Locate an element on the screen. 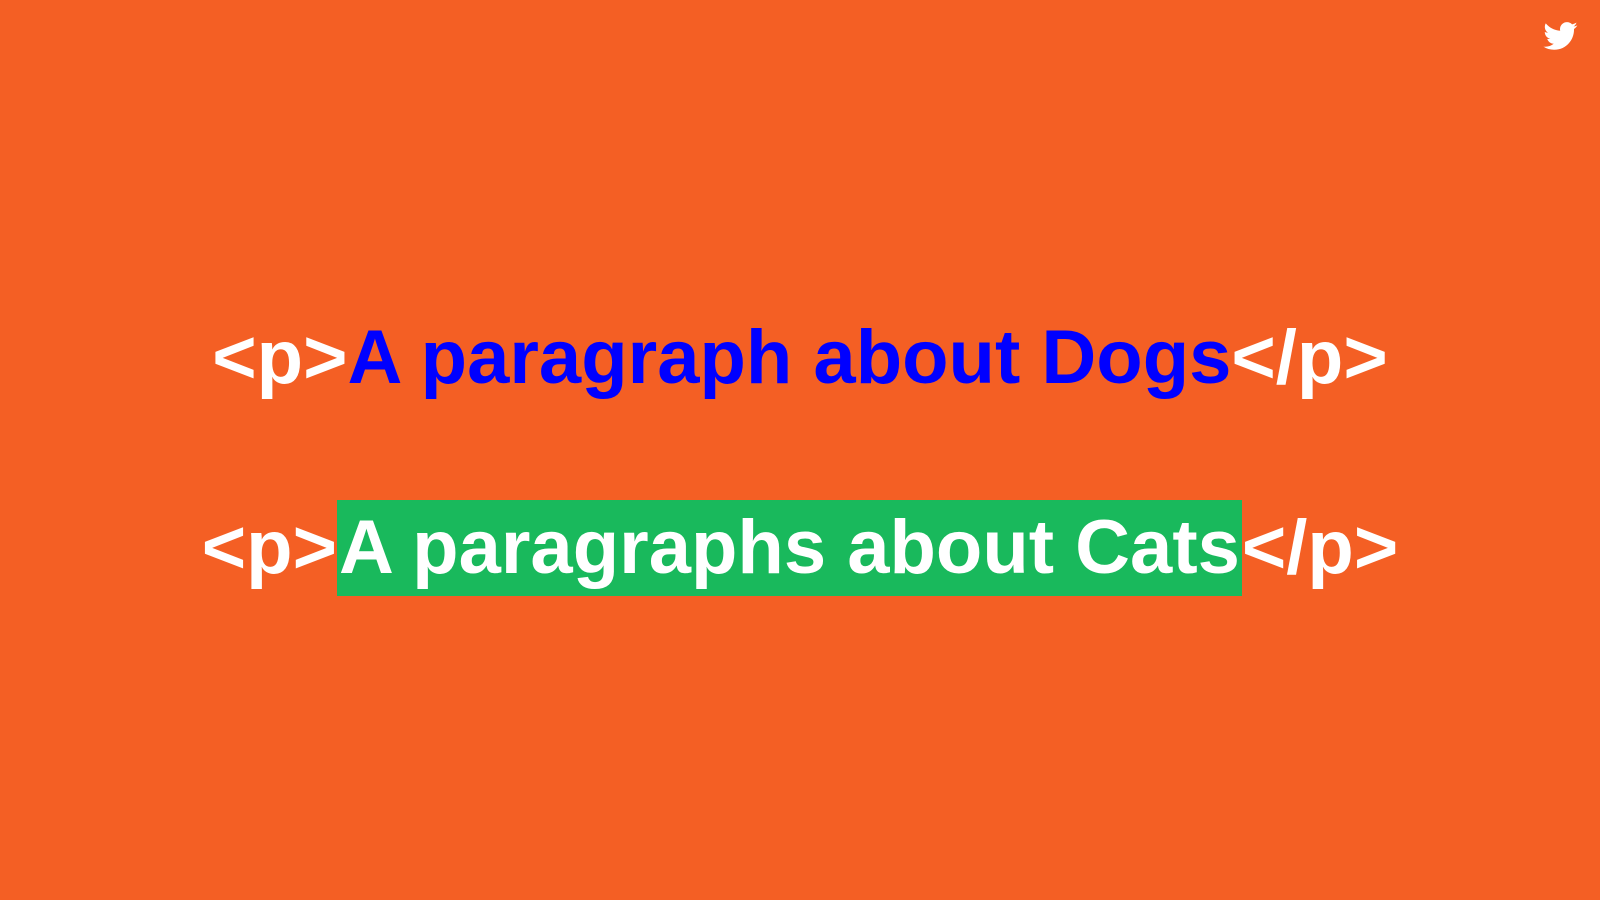  cats-paragraph-line: <p>A paragraphs about Cats</p> is located at coordinates (800, 548).